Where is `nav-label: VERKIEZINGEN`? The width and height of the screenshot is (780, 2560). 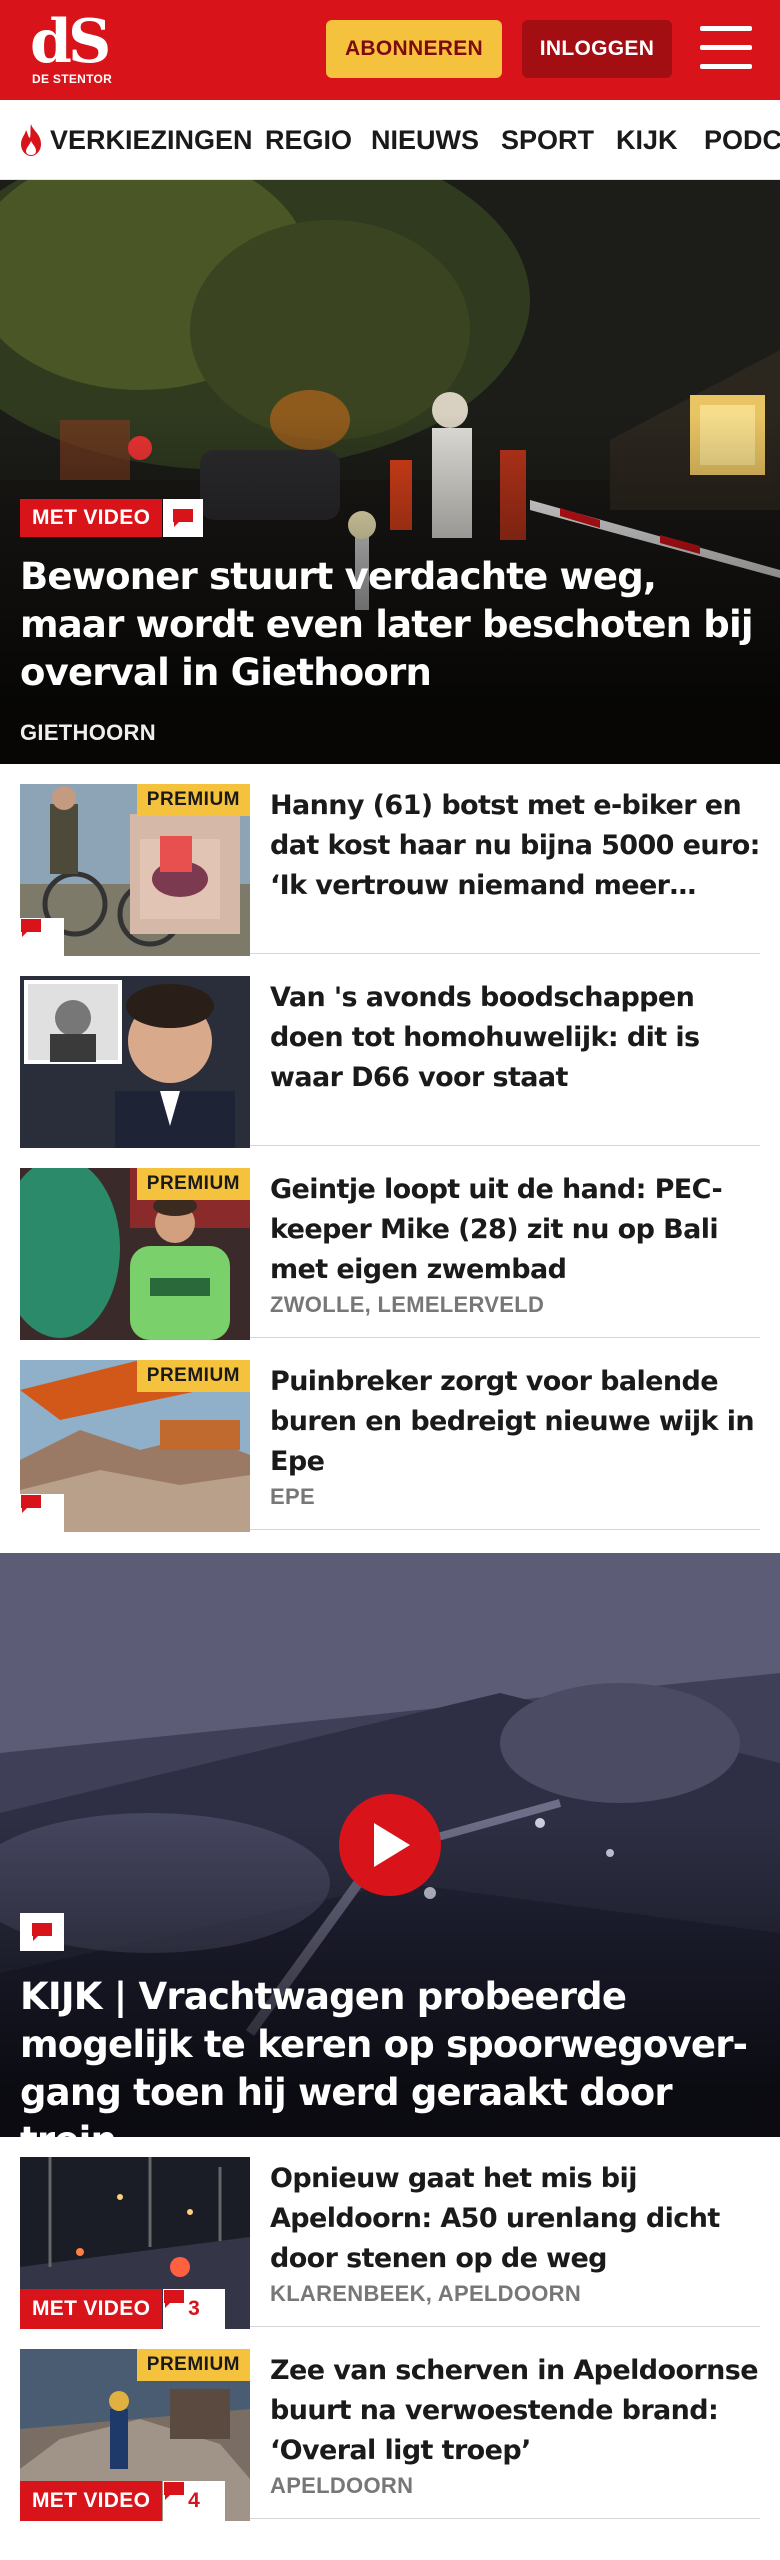
nav-label: VERKIEZINGEN is located at coordinates (151, 139).